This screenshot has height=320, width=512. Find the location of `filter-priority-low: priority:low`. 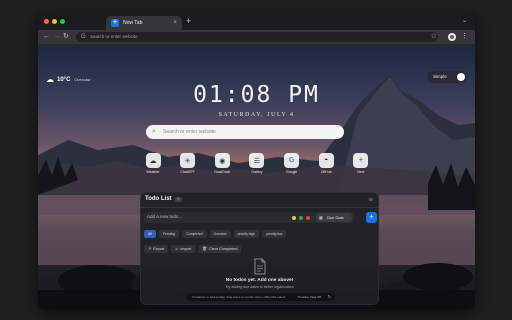

filter-priority-low: priority:low is located at coordinates (274, 234).